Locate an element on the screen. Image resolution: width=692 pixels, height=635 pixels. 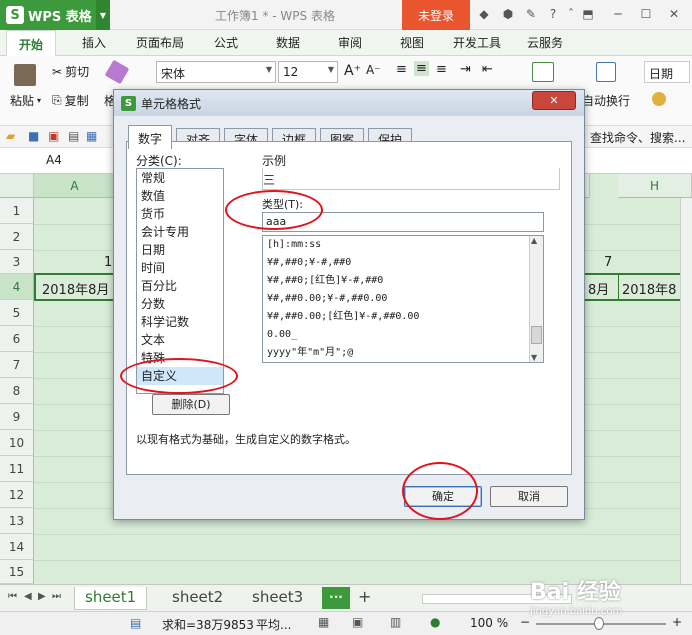
category-item: 科学记数 is located at coordinates (180, 322).